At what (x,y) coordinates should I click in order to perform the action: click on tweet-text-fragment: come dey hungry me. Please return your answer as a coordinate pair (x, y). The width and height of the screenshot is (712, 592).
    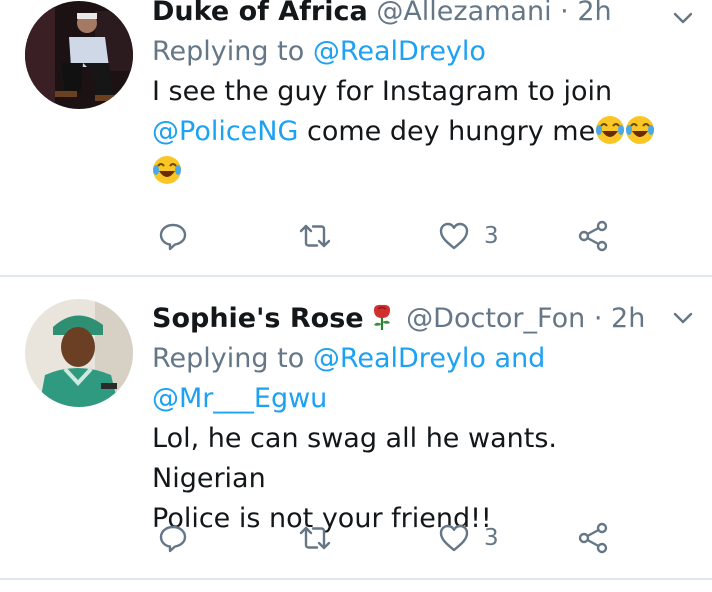
    Looking at the image, I should click on (447, 131).